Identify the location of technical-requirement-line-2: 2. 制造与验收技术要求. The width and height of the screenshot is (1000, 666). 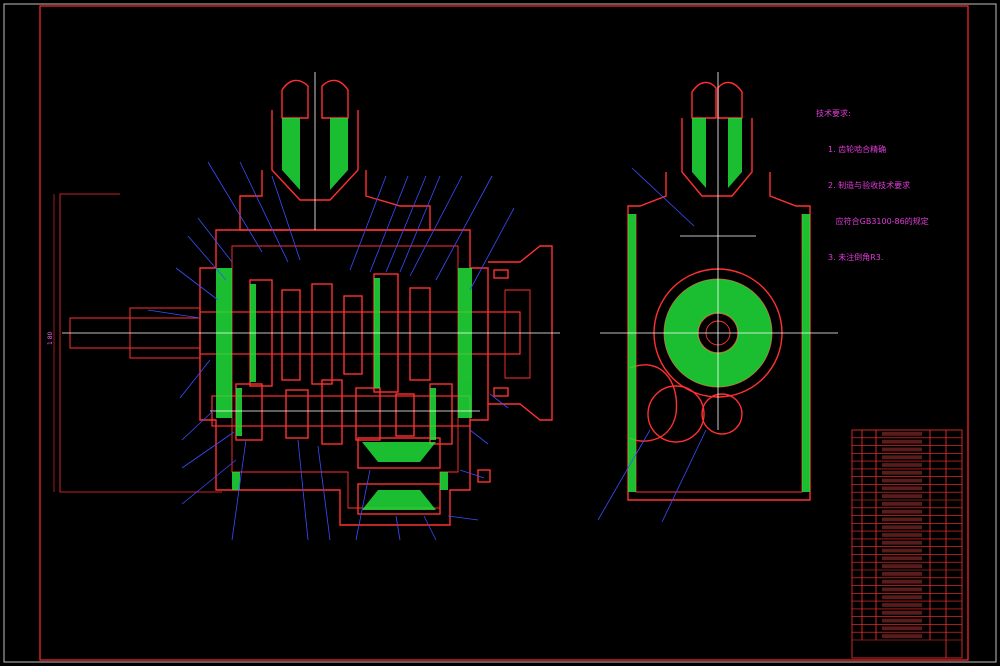
(869, 185).